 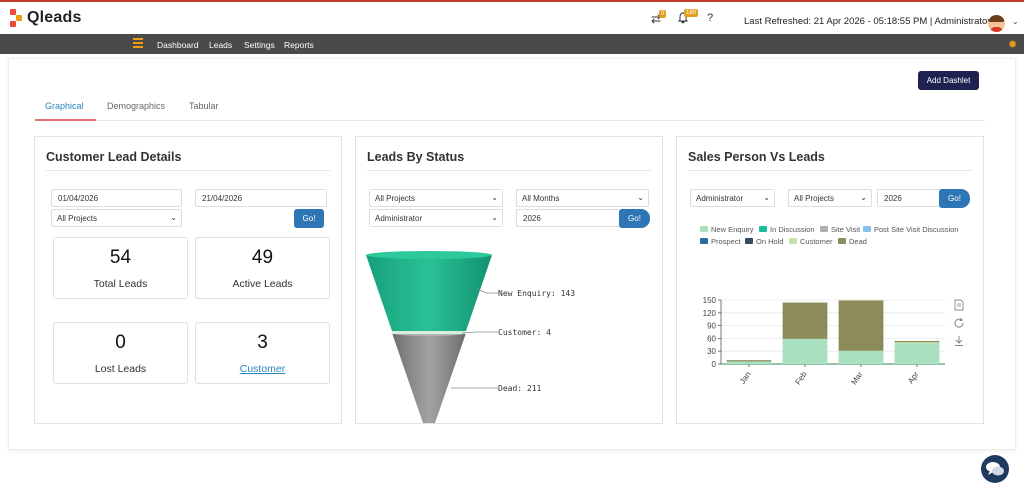 What do you see at coordinates (710, 18) in the screenshot?
I see `help-icon: ?` at bounding box center [710, 18].